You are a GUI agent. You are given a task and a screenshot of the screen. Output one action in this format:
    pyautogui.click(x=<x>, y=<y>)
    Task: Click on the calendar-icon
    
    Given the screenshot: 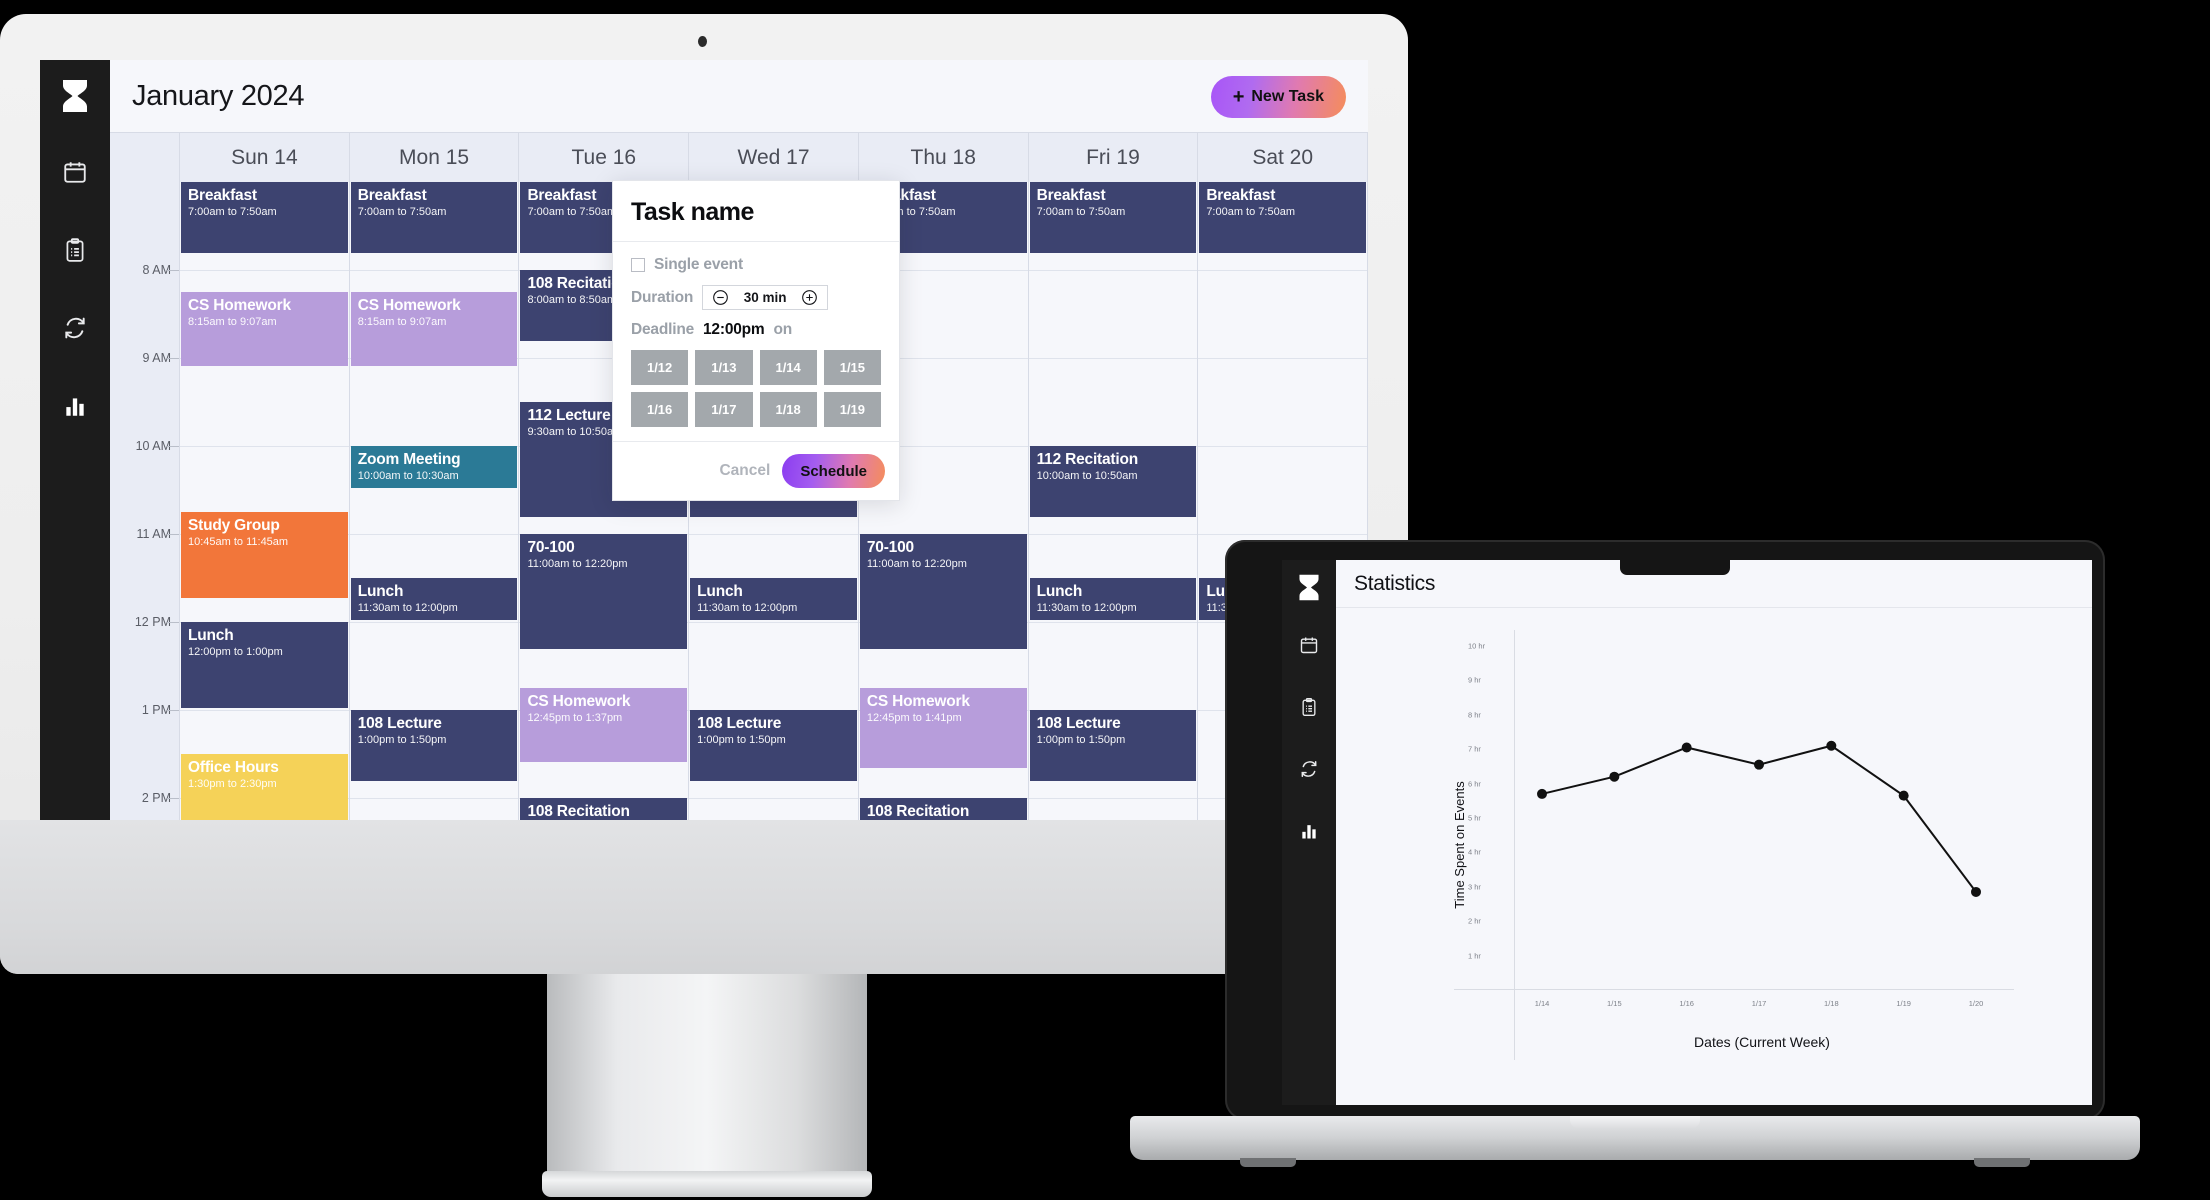 What is the action you would take?
    pyautogui.click(x=75, y=172)
    